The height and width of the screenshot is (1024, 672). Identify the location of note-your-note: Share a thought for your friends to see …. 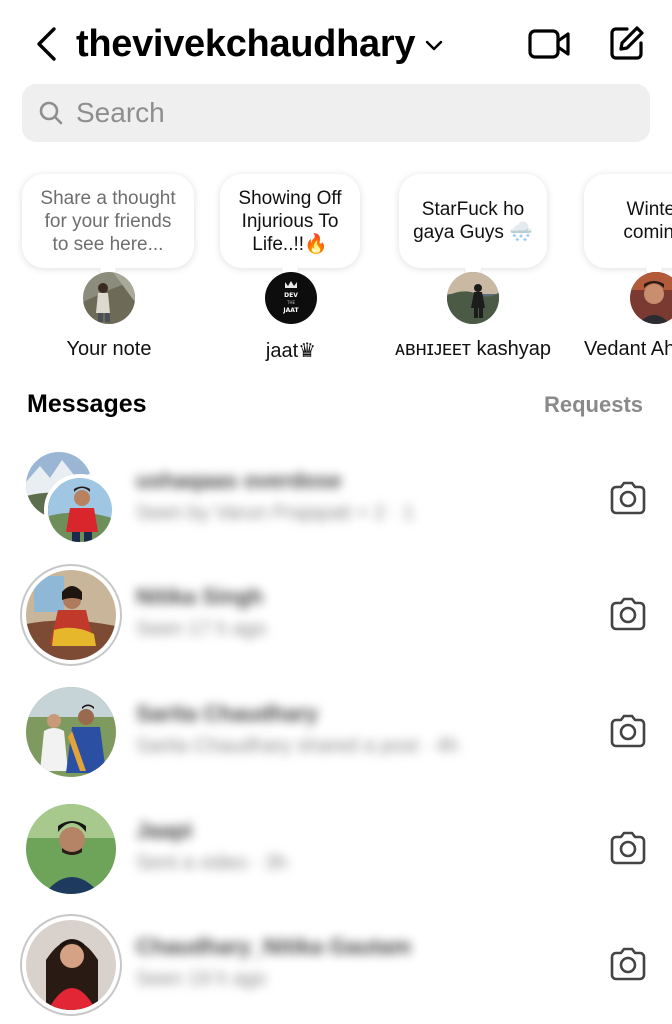
(109, 268).